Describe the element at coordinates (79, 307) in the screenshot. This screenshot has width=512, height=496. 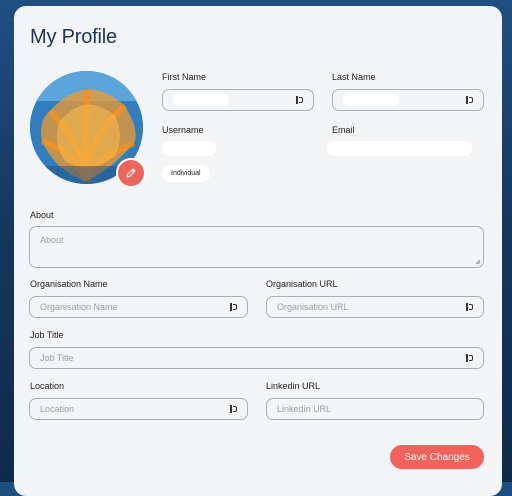
I see `organisation-name-placeholder: Organisation Name` at that location.